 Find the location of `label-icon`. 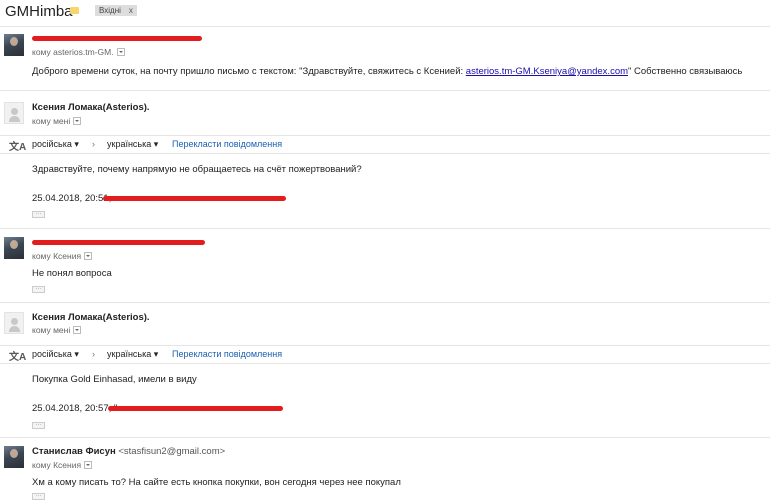

label-icon is located at coordinates (74, 10).